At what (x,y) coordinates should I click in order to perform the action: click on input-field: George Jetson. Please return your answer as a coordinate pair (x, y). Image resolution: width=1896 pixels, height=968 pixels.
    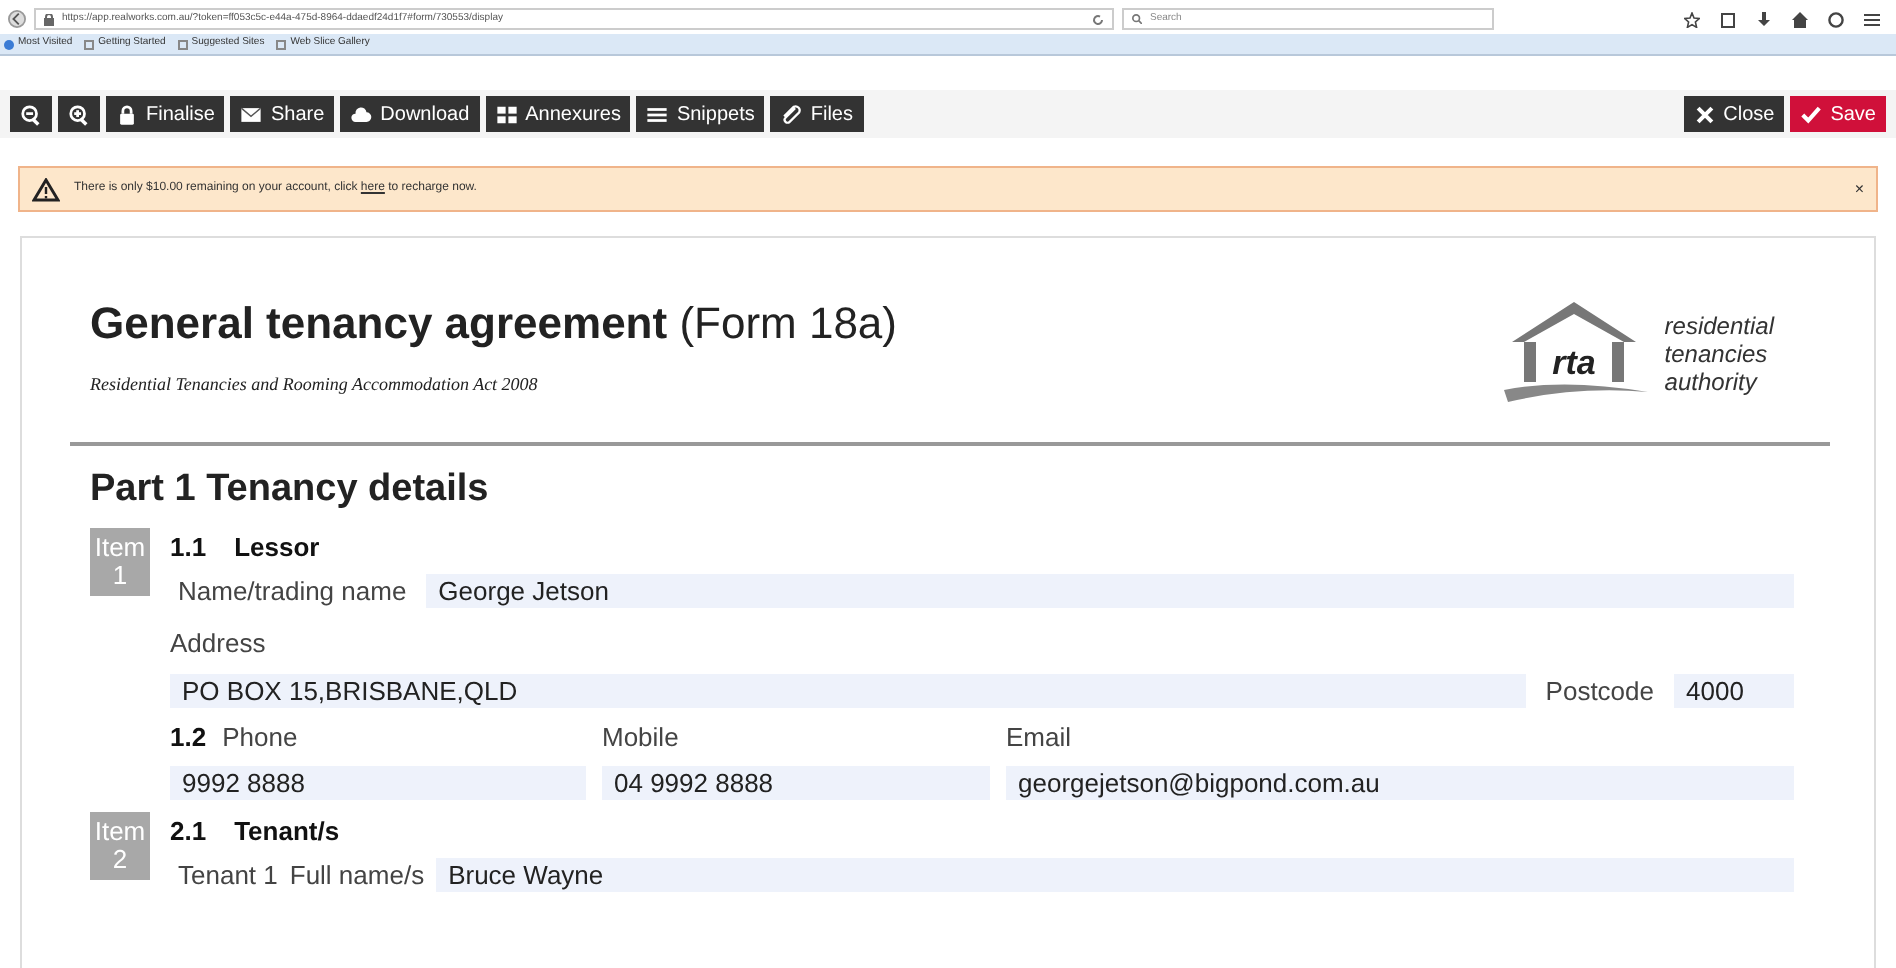
    Looking at the image, I should click on (1110, 591).